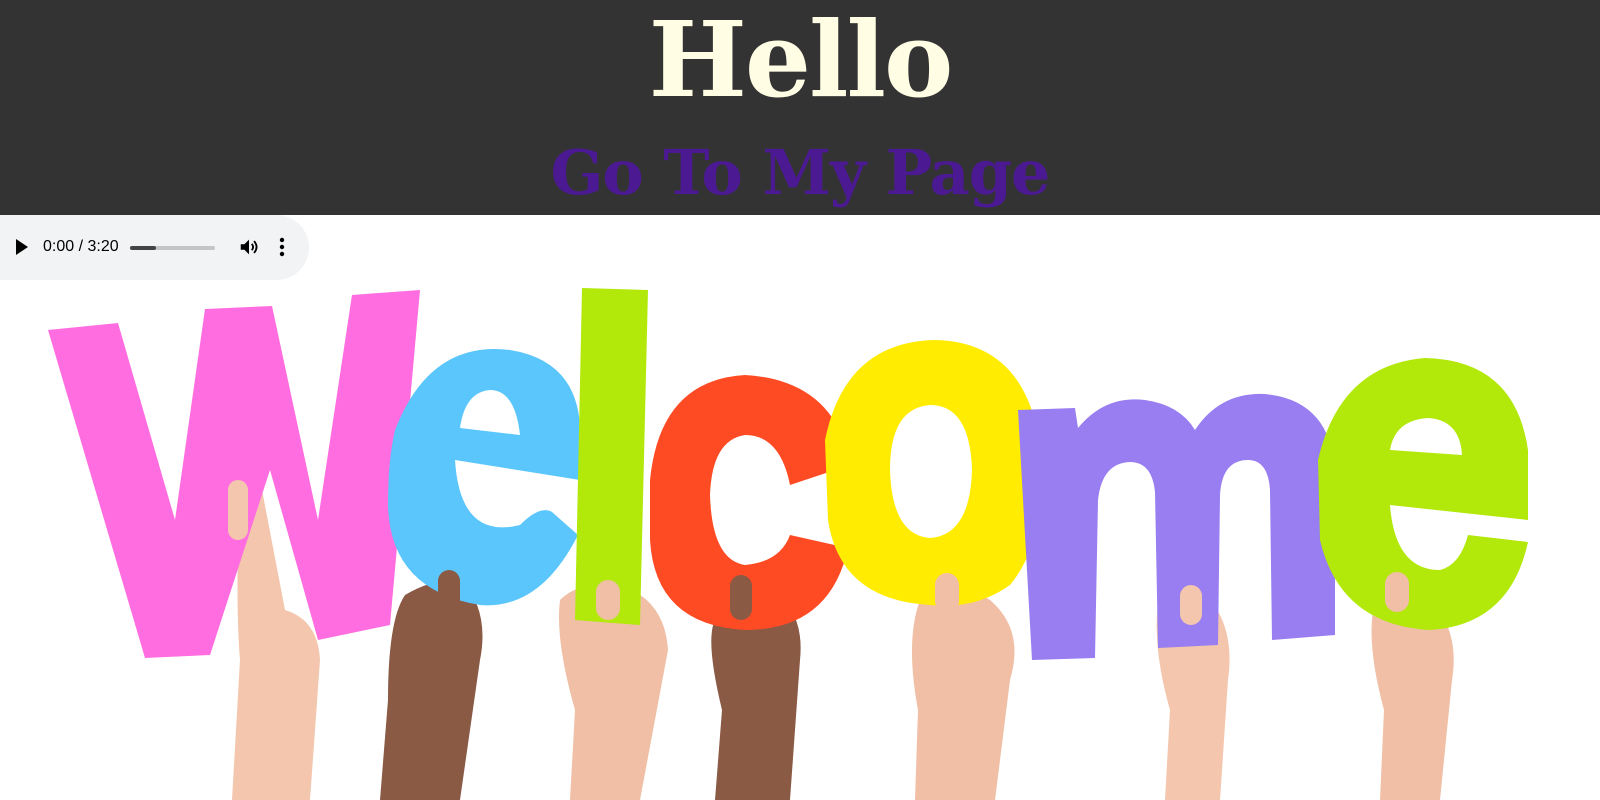  Describe the element at coordinates (172, 248) in the screenshot. I see `audio-progress-bar` at that location.